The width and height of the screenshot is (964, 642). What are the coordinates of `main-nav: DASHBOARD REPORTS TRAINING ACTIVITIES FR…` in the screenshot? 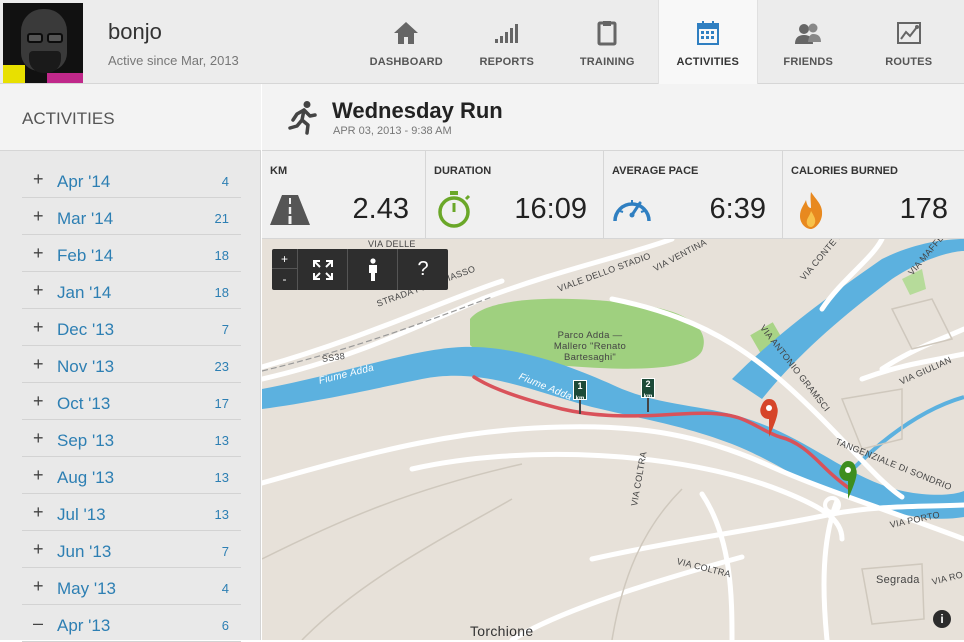 It's located at (658, 42).